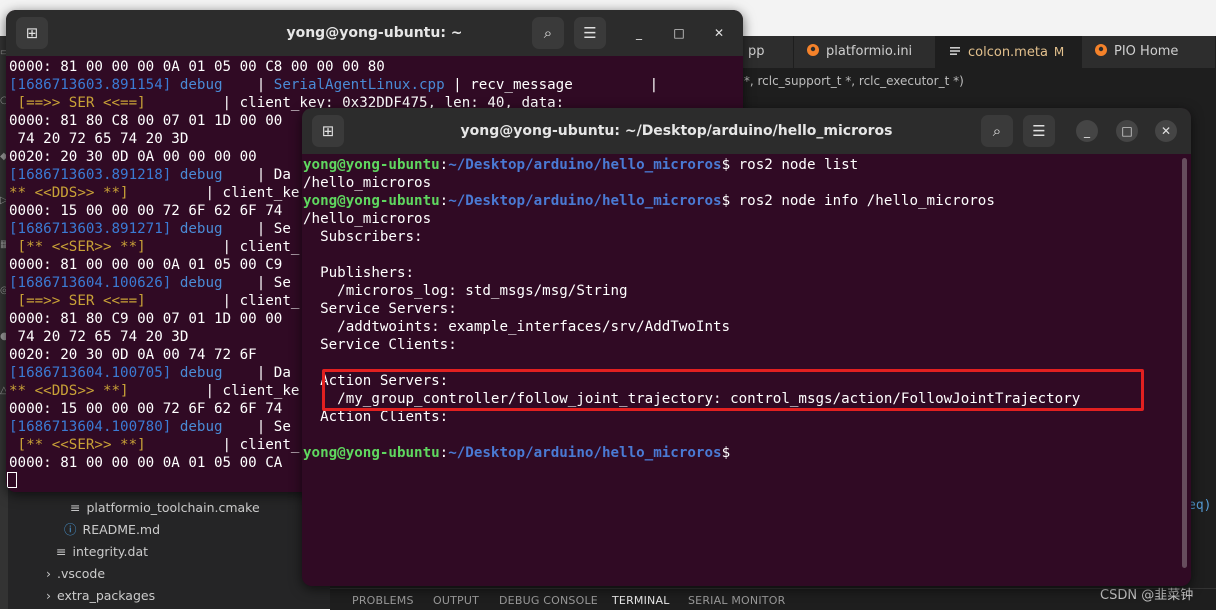 This screenshot has width=1216, height=610. What do you see at coordinates (214, 193) in the screenshot?
I see `terminal-text: | client_ke` at bounding box center [214, 193].